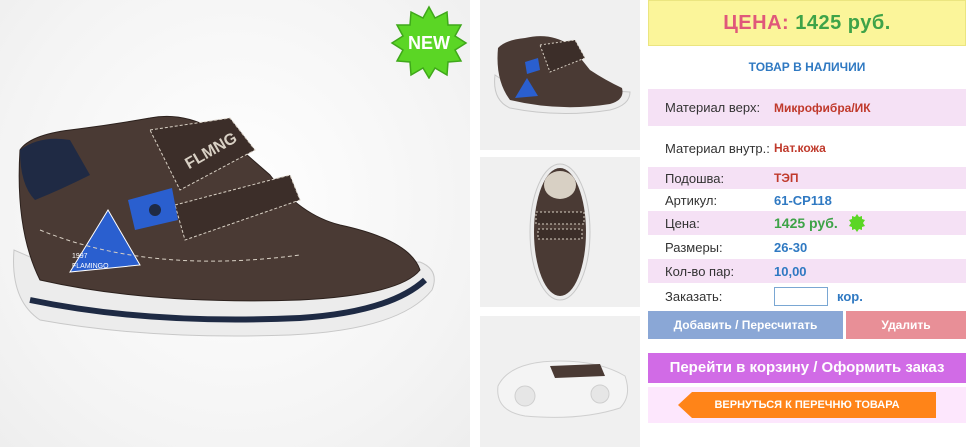  What do you see at coordinates (790, 271) in the screenshot?
I see `attr-value: 10,00` at bounding box center [790, 271].